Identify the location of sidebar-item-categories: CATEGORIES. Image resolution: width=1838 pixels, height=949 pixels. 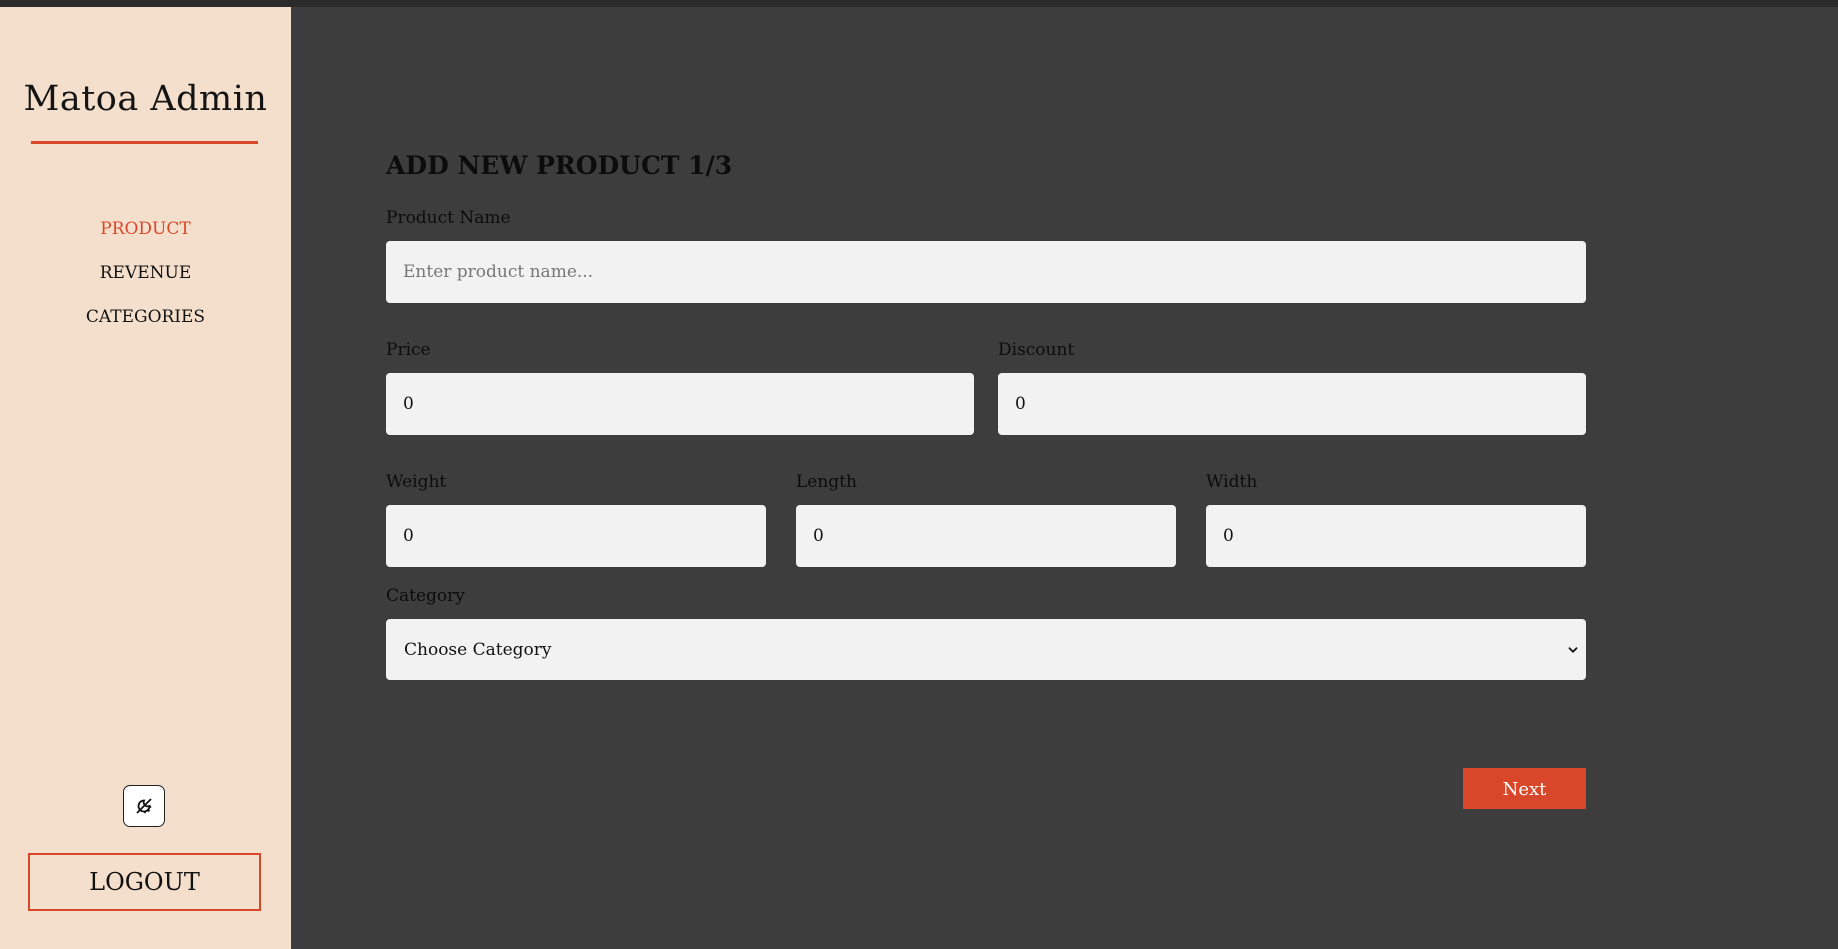
(145, 317).